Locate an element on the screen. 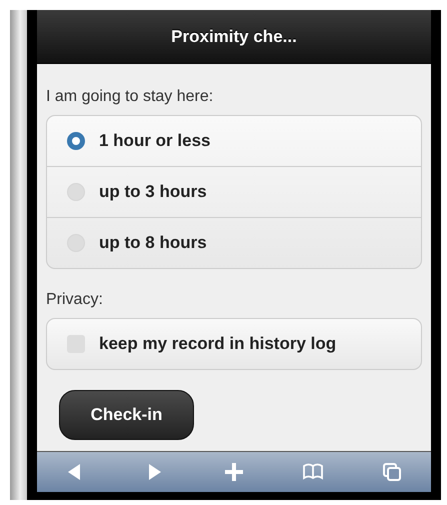 The height and width of the screenshot is (505, 447). radio-option: 1 hour or less is located at coordinates (234, 141).